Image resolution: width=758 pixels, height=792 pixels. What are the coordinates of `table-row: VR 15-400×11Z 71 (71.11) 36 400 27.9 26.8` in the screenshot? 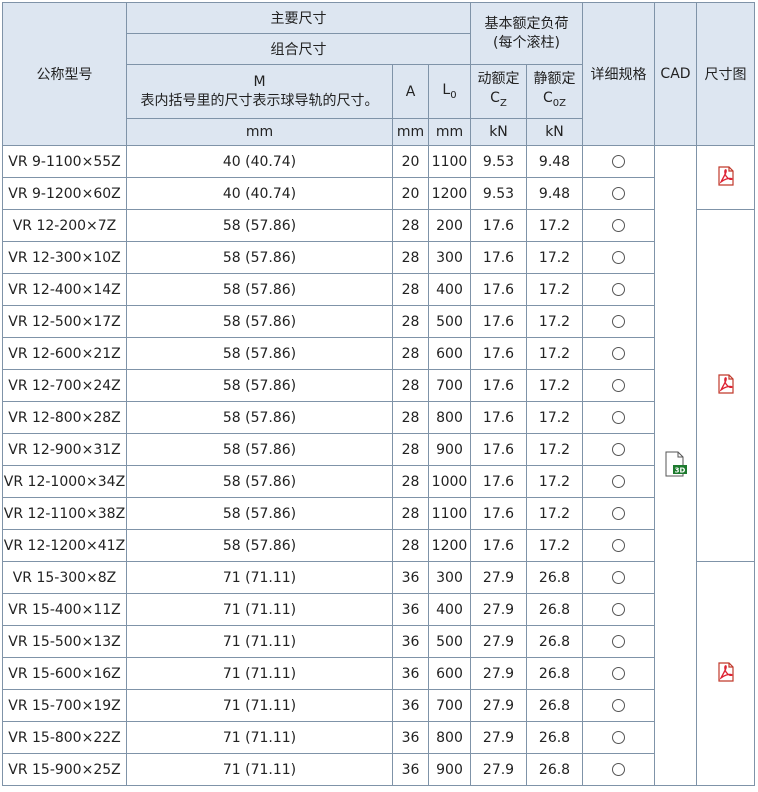 It's located at (378, 609).